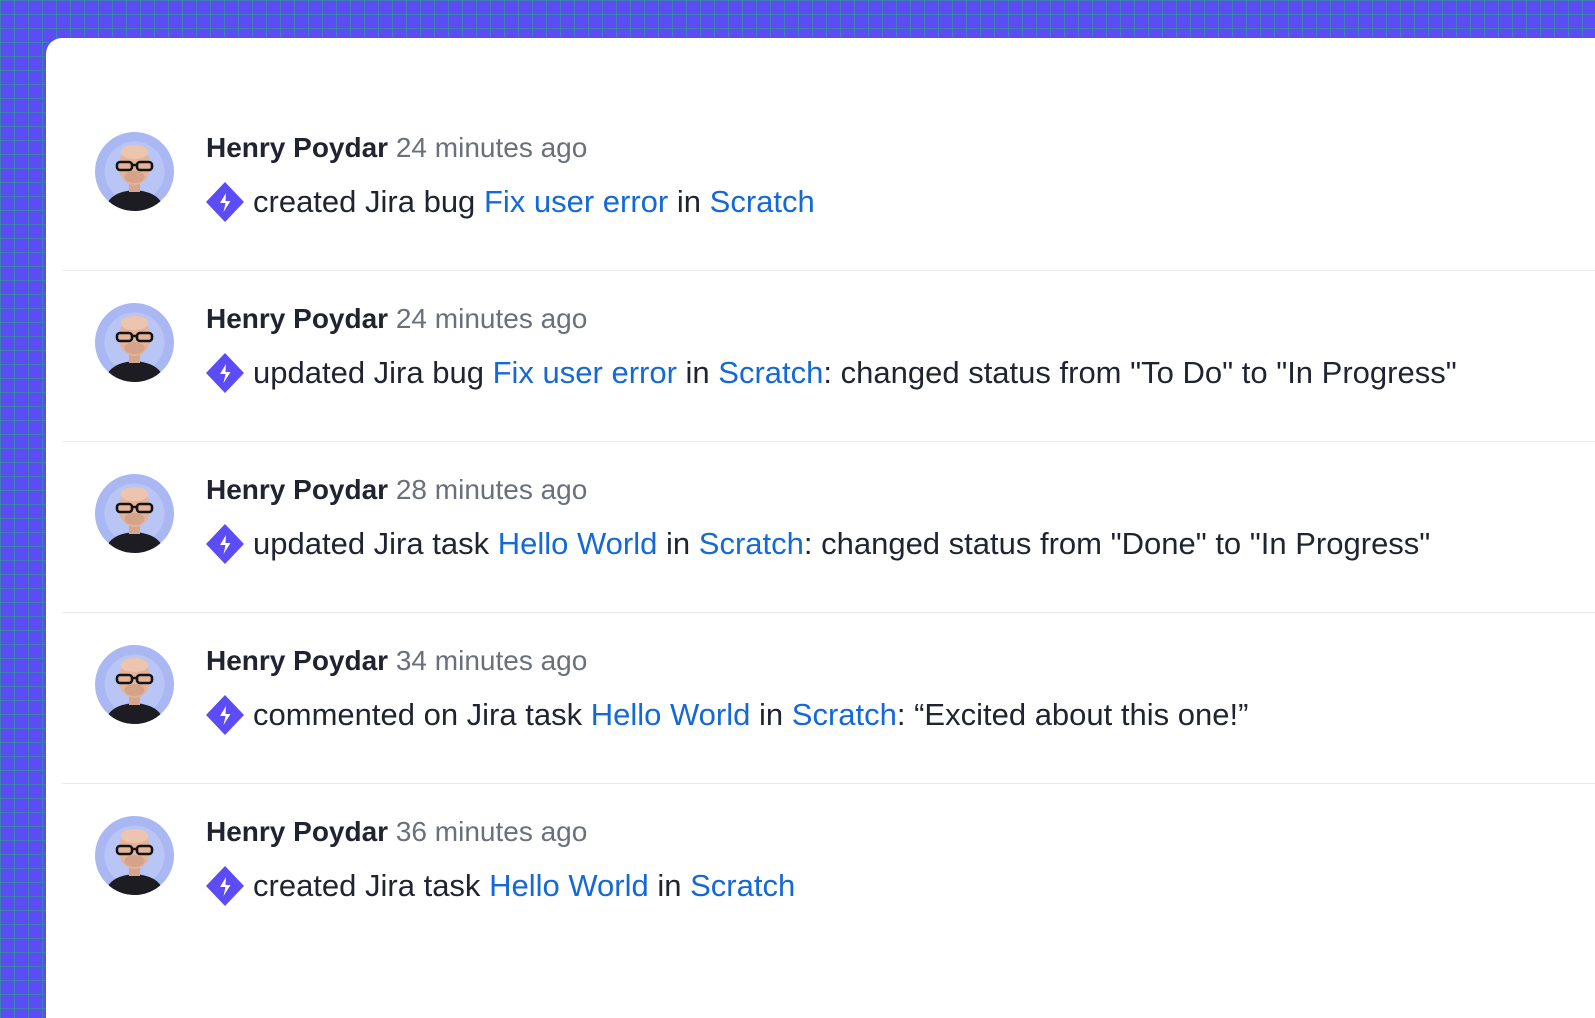 Image resolution: width=1595 pixels, height=1018 pixels. I want to click on timestamp: 28 minutes ago, so click(491, 489).